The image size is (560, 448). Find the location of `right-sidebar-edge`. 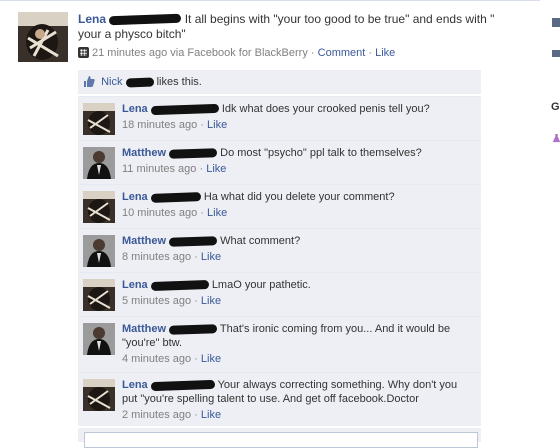

right-sidebar-edge is located at coordinates (550, 220).